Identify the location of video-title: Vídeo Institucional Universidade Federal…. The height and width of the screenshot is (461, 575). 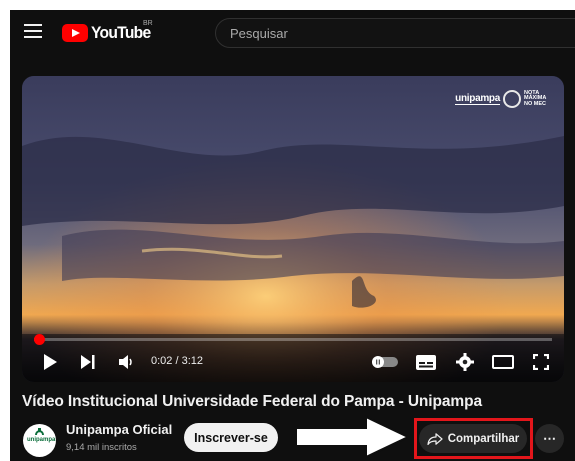
(252, 401).